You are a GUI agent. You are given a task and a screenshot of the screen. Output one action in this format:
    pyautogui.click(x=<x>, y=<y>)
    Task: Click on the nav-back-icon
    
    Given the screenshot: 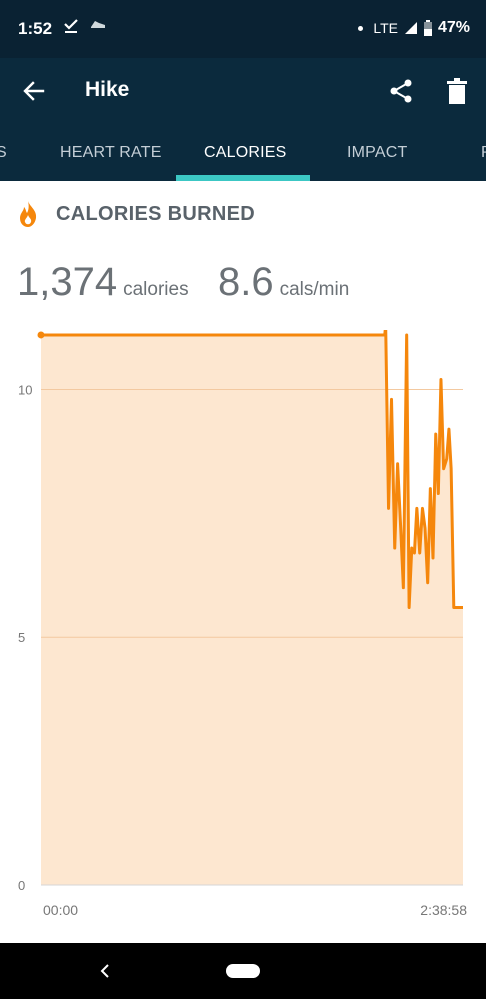 What is the action you would take?
    pyautogui.click(x=105, y=971)
    